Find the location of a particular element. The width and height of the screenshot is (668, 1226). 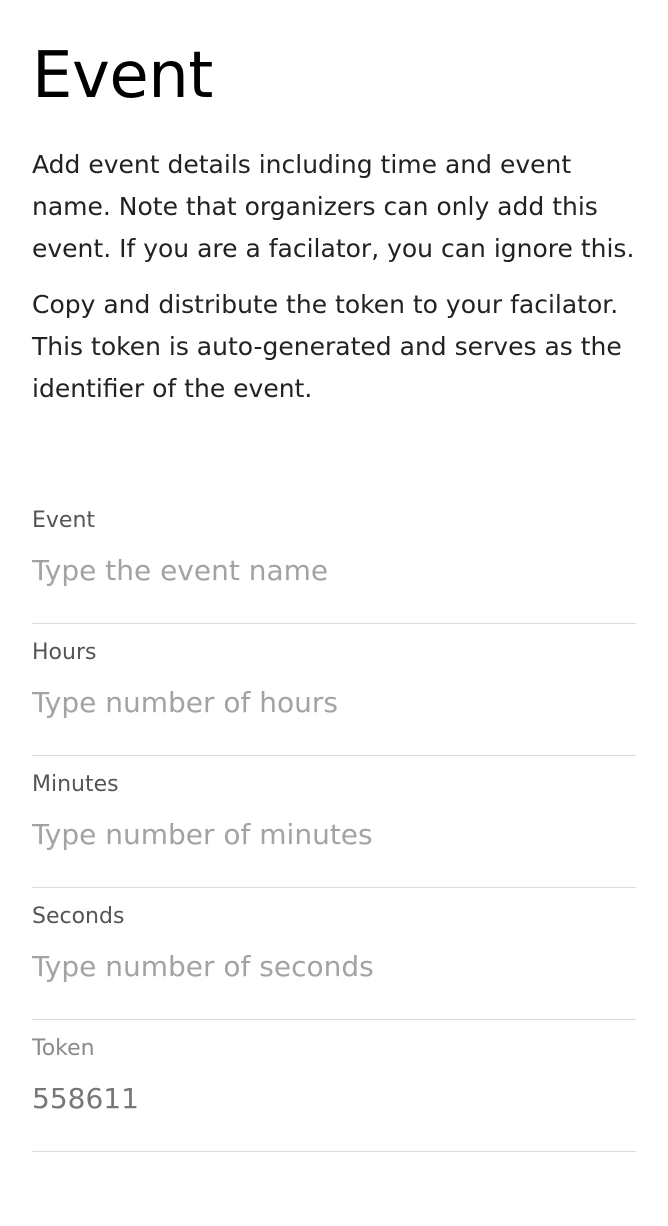

token-field: Token is located at coordinates (334, 1086).